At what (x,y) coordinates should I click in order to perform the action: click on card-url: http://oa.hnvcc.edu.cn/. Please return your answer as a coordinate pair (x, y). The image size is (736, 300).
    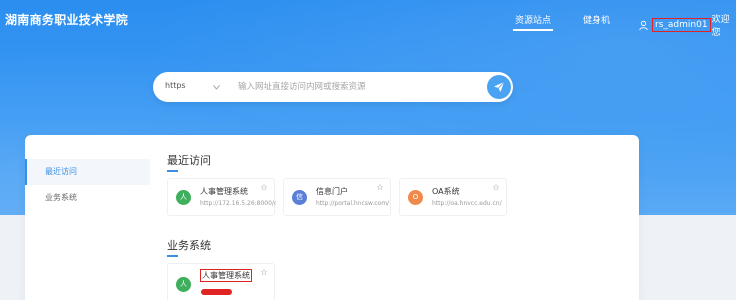
    Looking at the image, I should click on (467, 203).